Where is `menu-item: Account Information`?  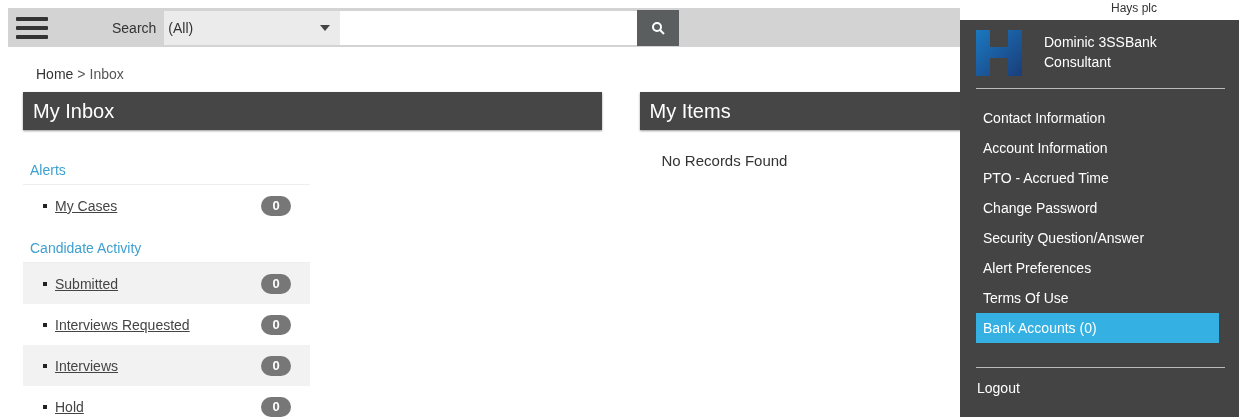 menu-item: Account Information is located at coordinates (1097, 148).